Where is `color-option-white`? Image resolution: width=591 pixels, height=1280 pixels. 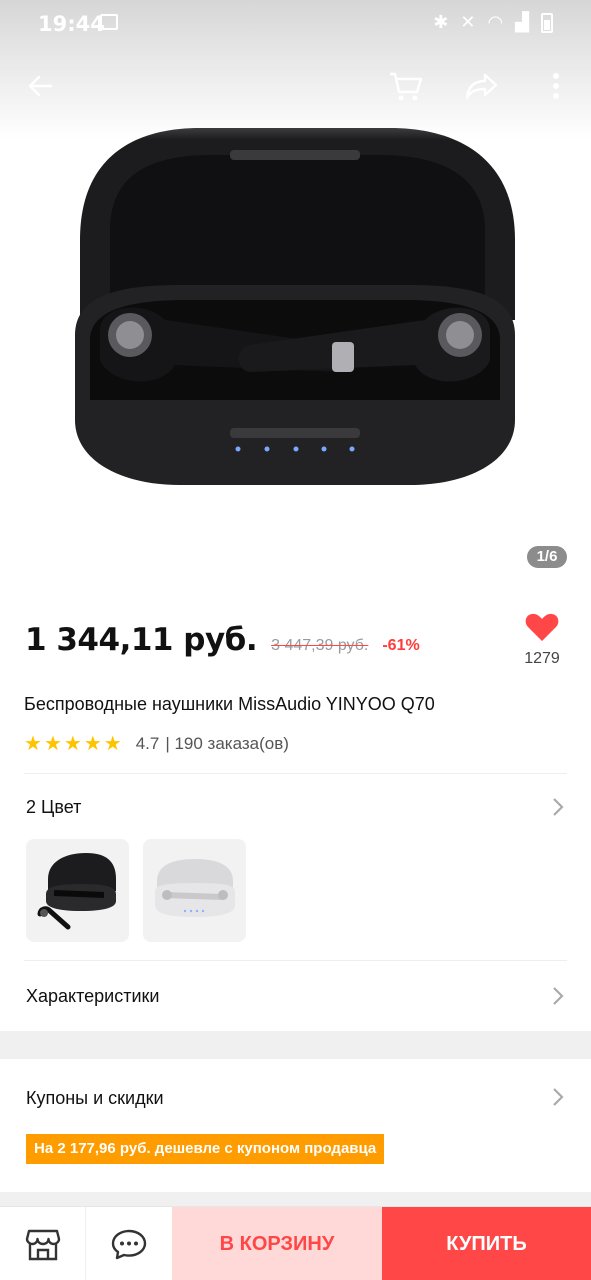
color-option-white is located at coordinates (194, 890).